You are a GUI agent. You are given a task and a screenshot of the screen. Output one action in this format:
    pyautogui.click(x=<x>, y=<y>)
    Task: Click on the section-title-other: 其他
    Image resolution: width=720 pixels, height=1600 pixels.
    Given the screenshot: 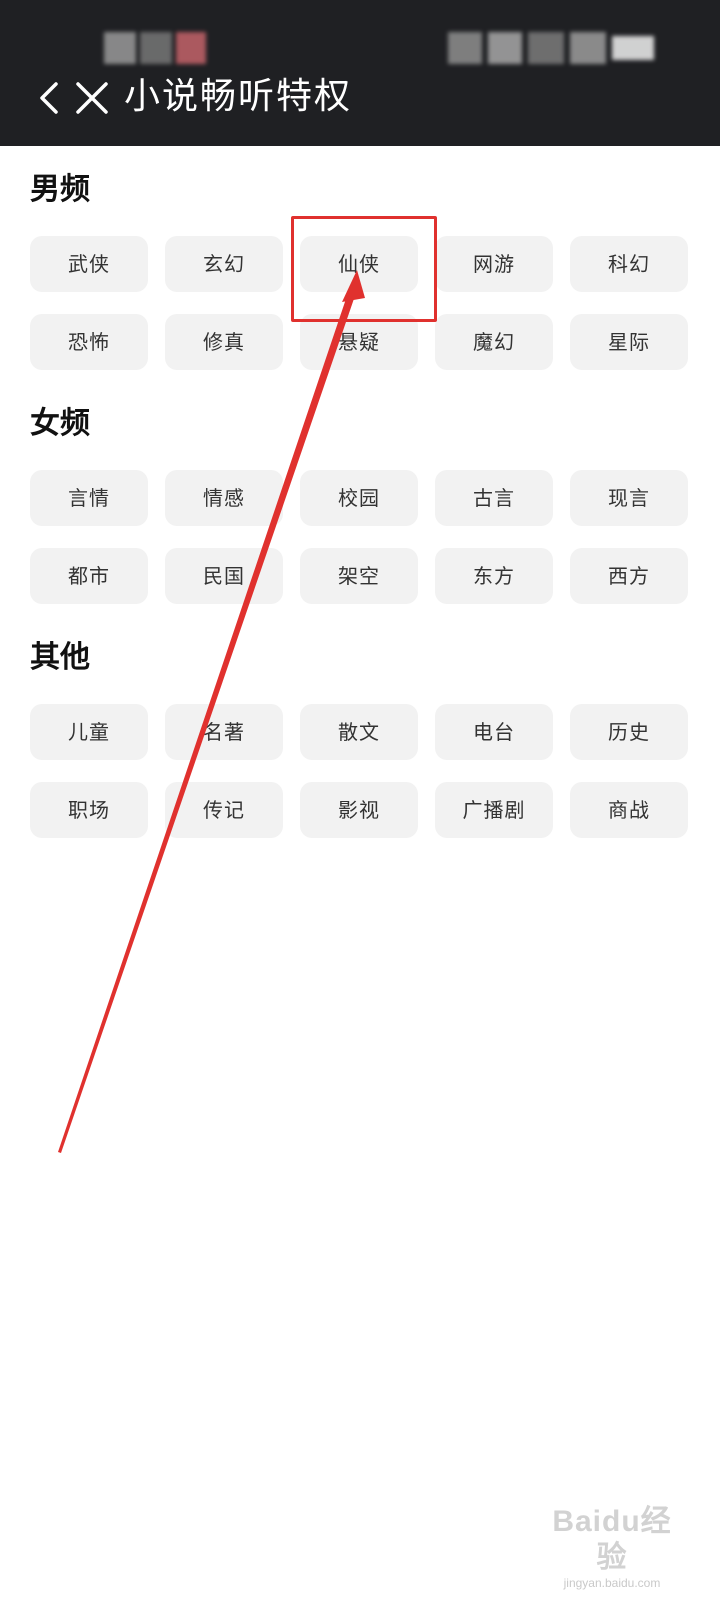 What is the action you would take?
    pyautogui.click(x=60, y=657)
    